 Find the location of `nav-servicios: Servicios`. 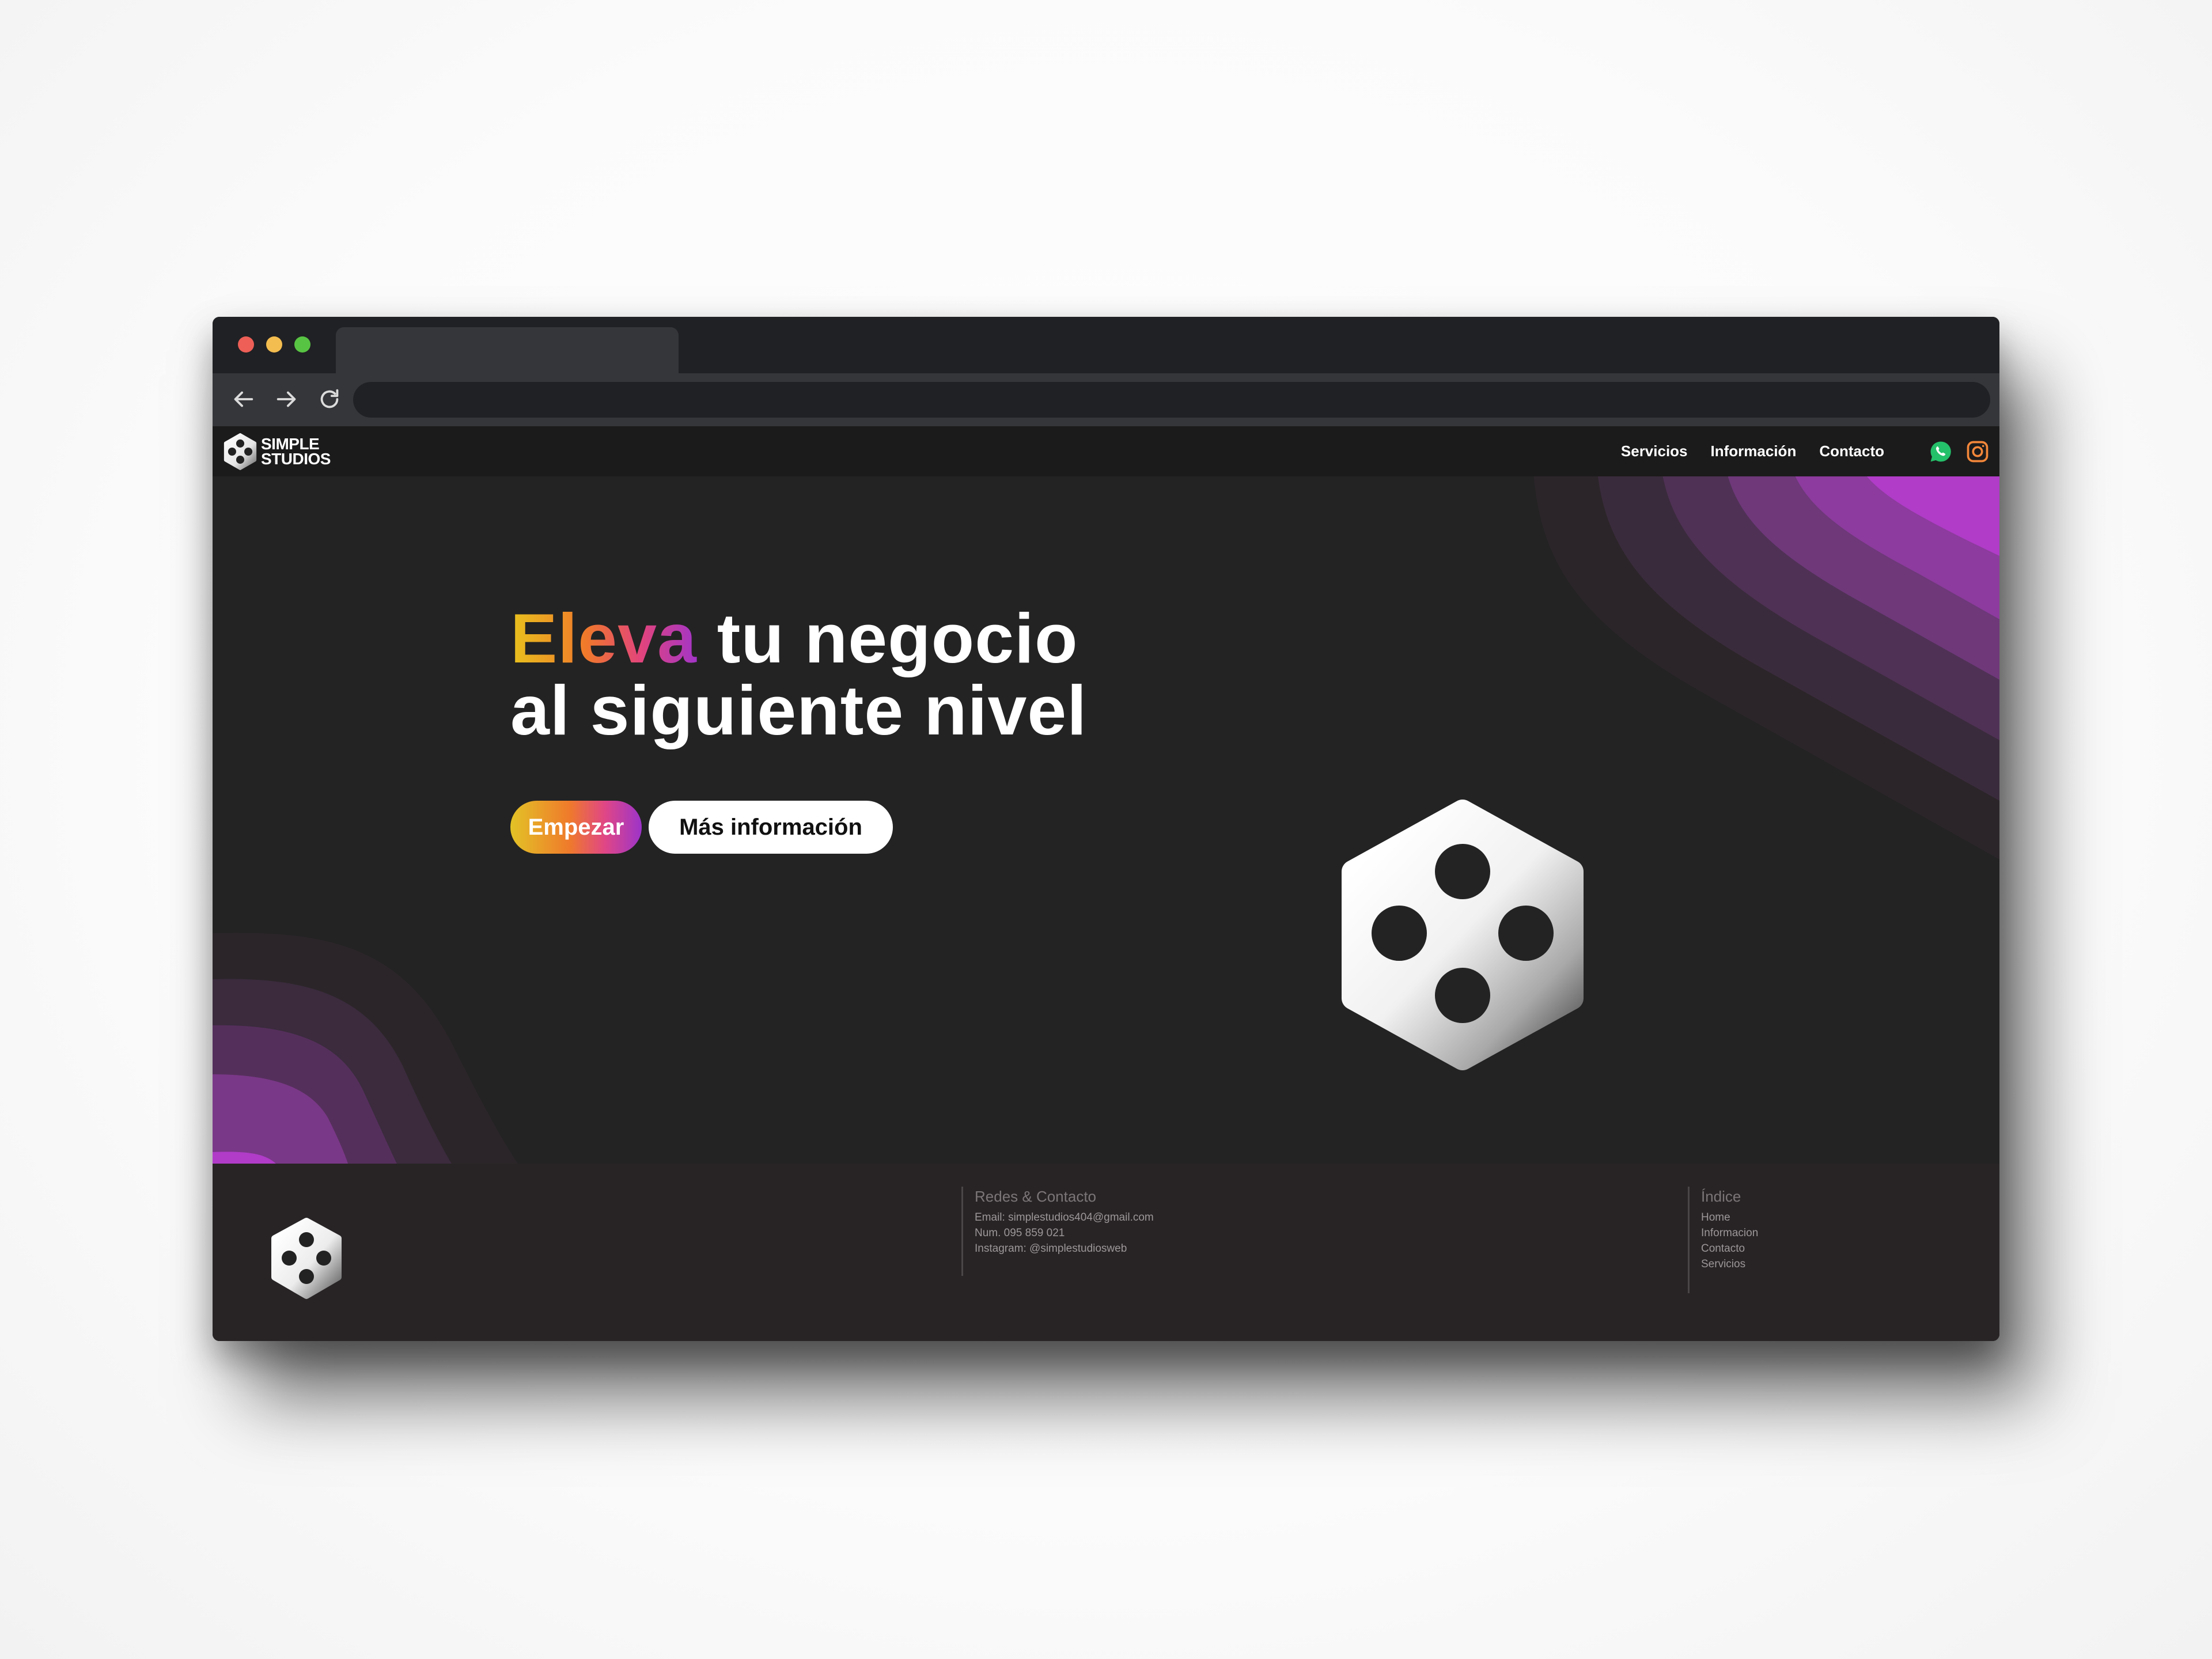

nav-servicios: Servicios is located at coordinates (1654, 451).